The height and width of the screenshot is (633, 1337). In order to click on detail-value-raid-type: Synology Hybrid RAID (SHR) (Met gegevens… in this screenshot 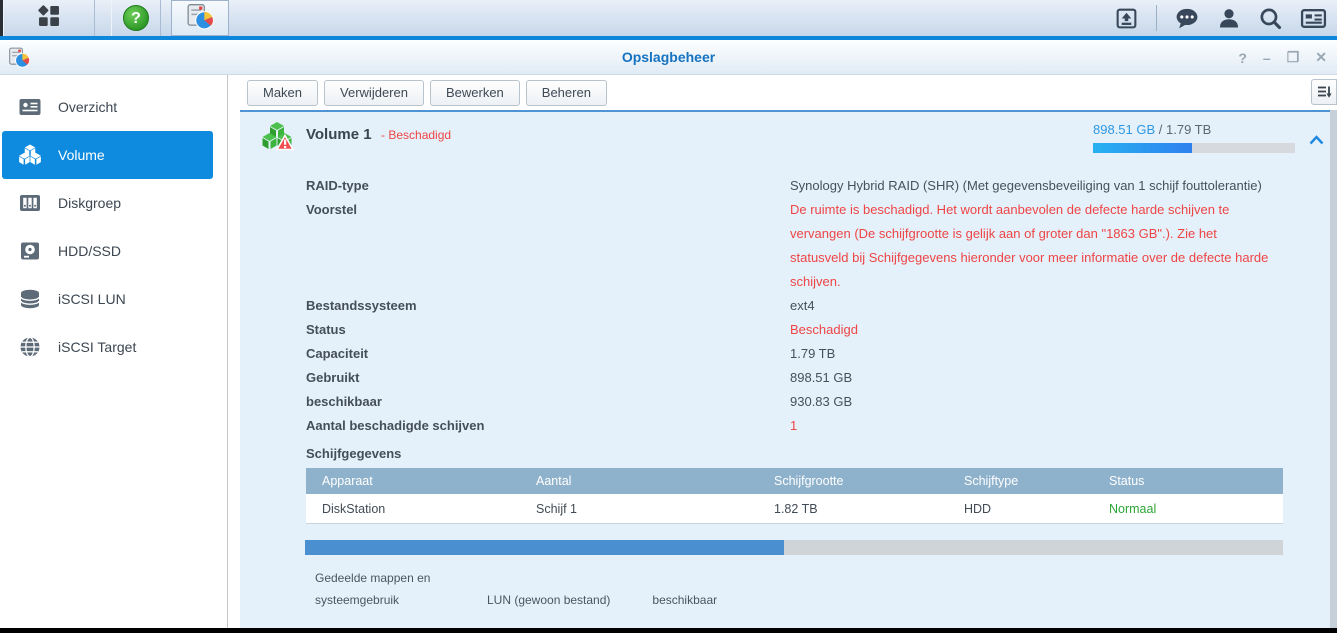, I will do `click(1026, 185)`.